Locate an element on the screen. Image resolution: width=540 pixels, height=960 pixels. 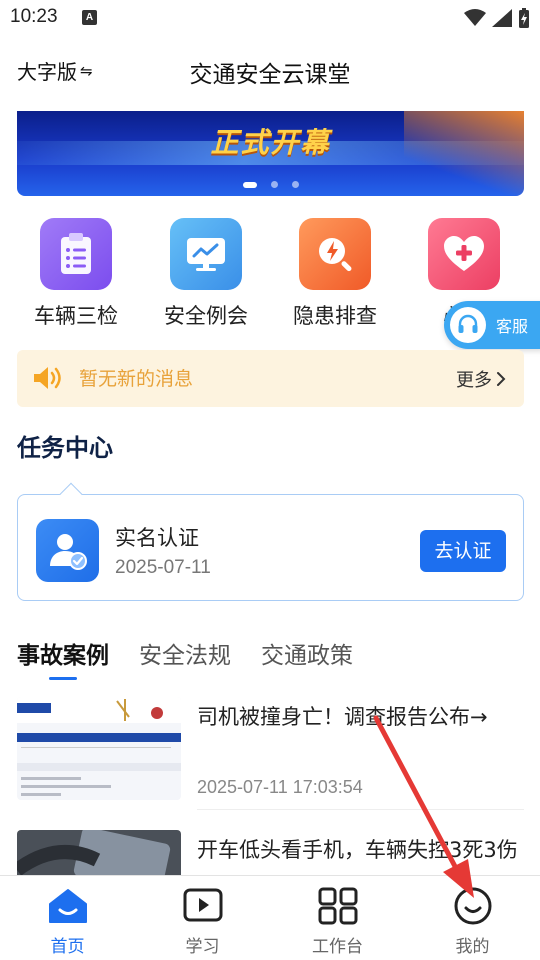
play-video-icon is located at coordinates (202, 906).